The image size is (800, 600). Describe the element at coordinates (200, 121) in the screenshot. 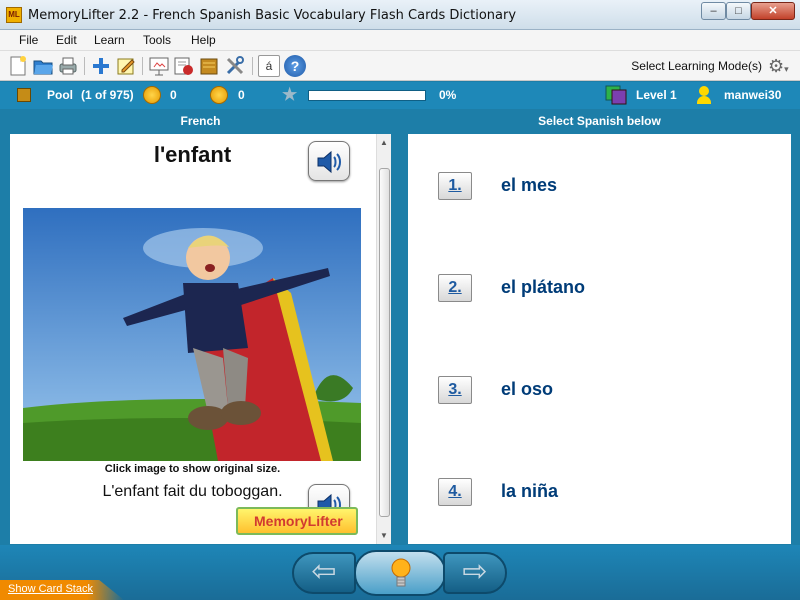

I see `question-column-label: French` at that location.